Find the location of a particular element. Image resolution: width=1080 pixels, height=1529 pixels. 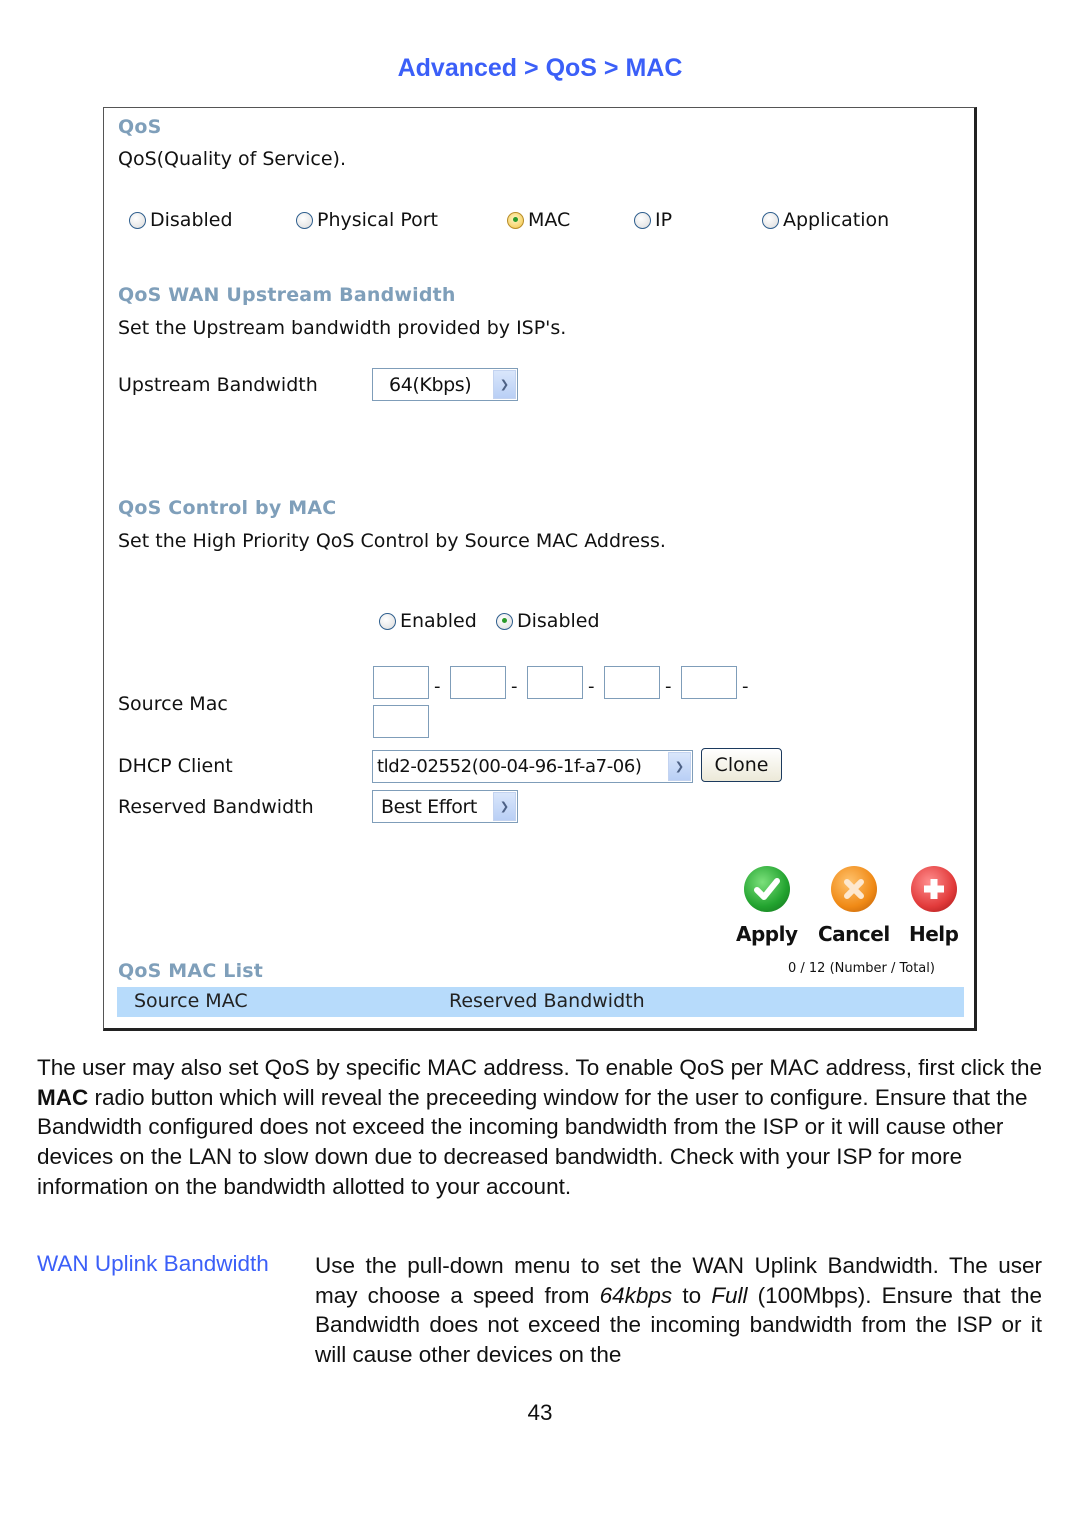

source-mac-label: Source Mac is located at coordinates (173, 704).